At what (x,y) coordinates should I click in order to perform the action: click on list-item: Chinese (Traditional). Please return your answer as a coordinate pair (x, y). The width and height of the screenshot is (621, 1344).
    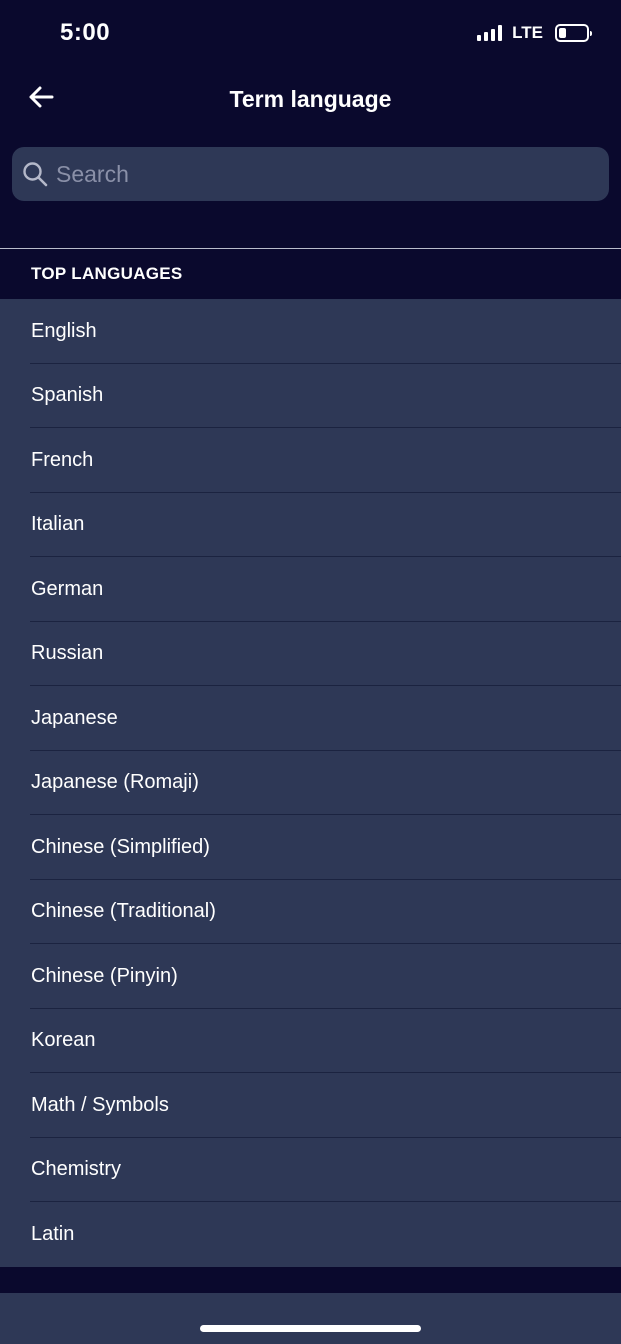
    Looking at the image, I should click on (310, 912).